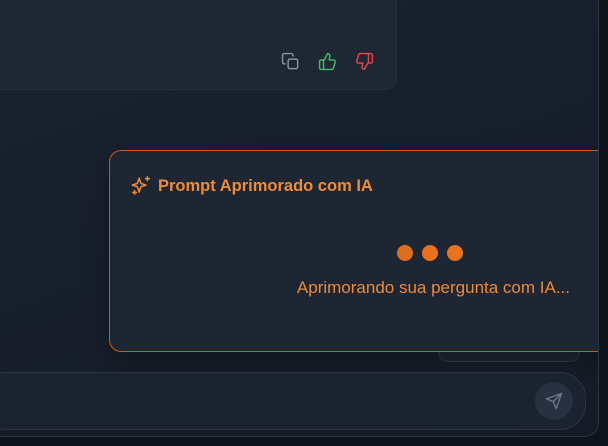 Image resolution: width=608 pixels, height=446 pixels. What do you see at coordinates (290, 61) in the screenshot?
I see `copy-icon` at bounding box center [290, 61].